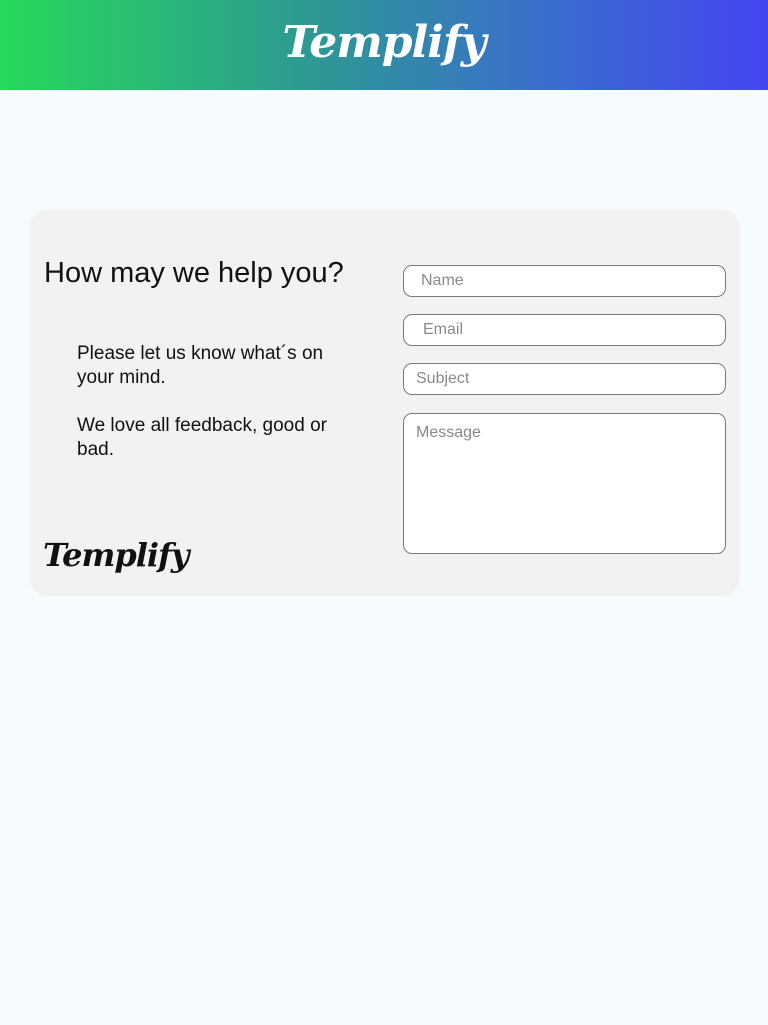 This screenshot has width=768, height=1025. What do you see at coordinates (564, 483) in the screenshot?
I see `message-textarea` at bounding box center [564, 483].